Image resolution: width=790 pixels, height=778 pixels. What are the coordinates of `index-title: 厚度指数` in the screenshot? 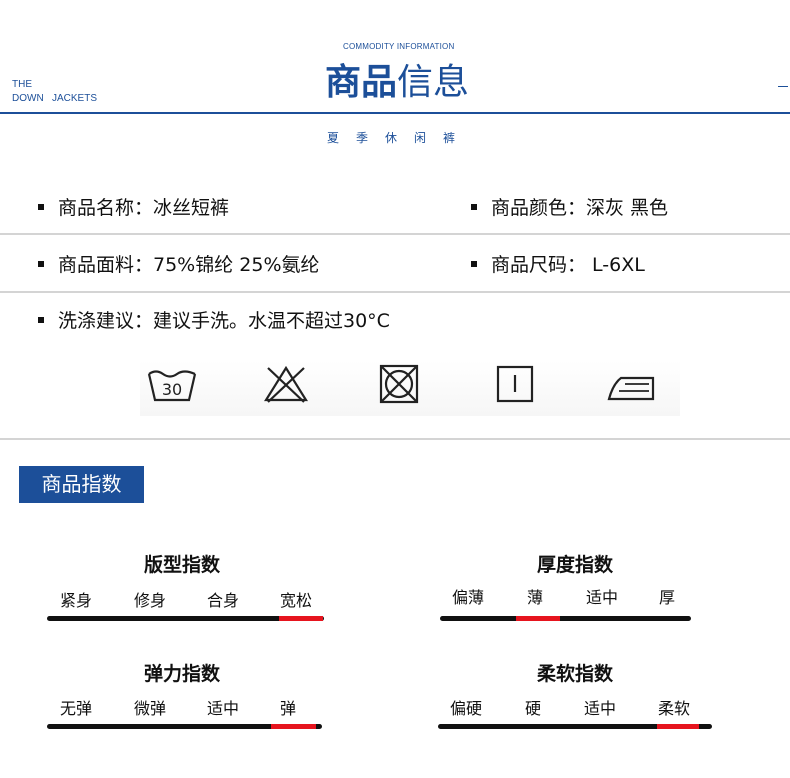 It's located at (575, 565).